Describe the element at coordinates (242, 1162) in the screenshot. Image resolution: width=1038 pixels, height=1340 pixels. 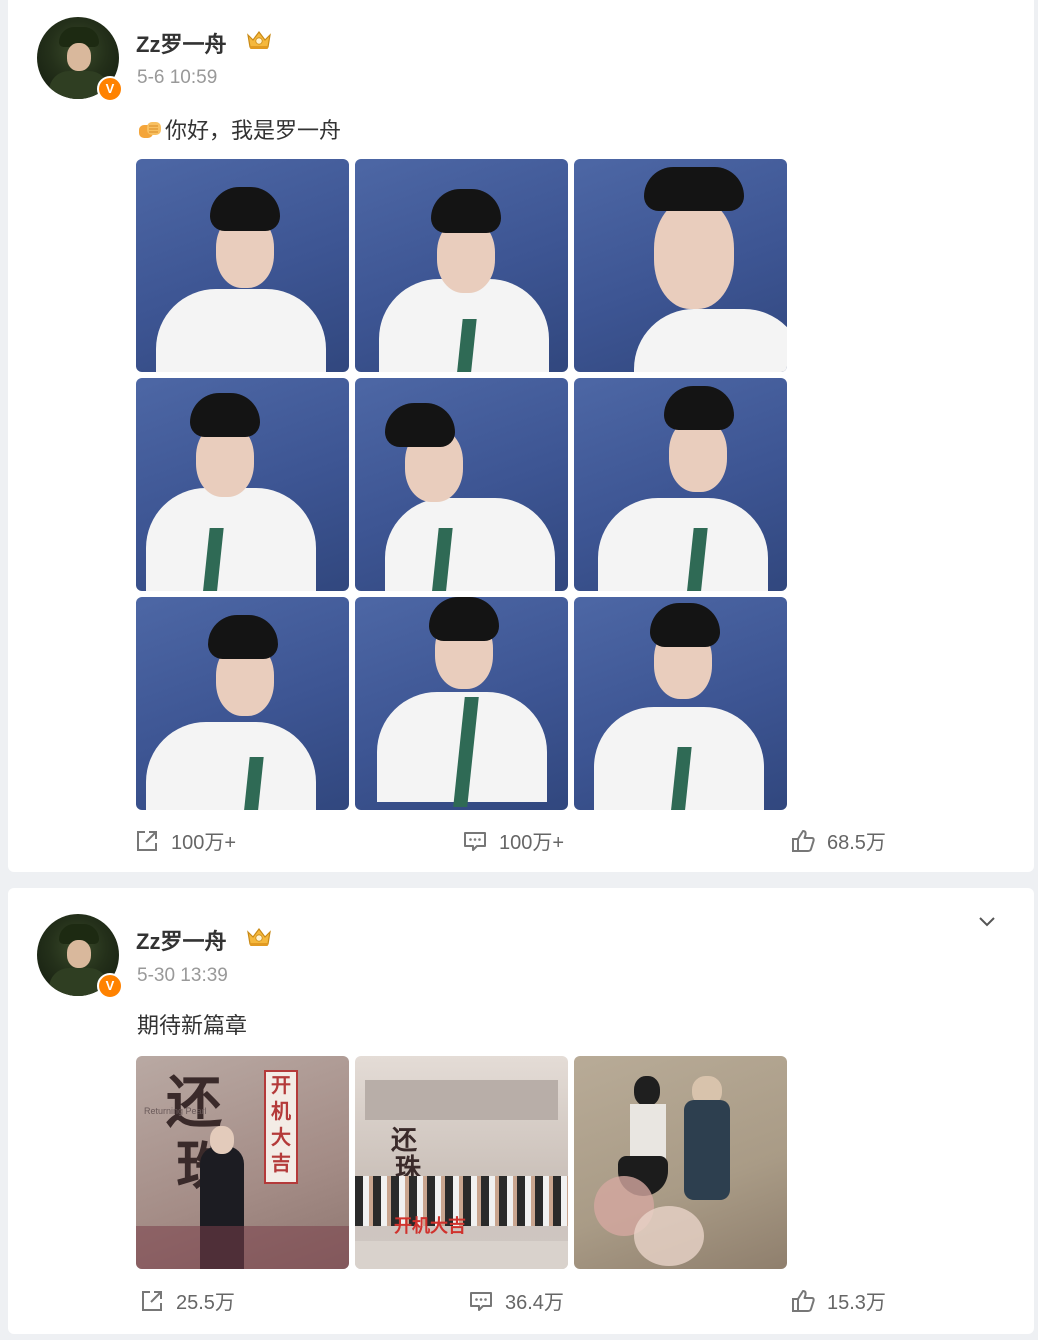
I see `post-image: 还 珠 Returning Pearl 开机大吉` at that location.